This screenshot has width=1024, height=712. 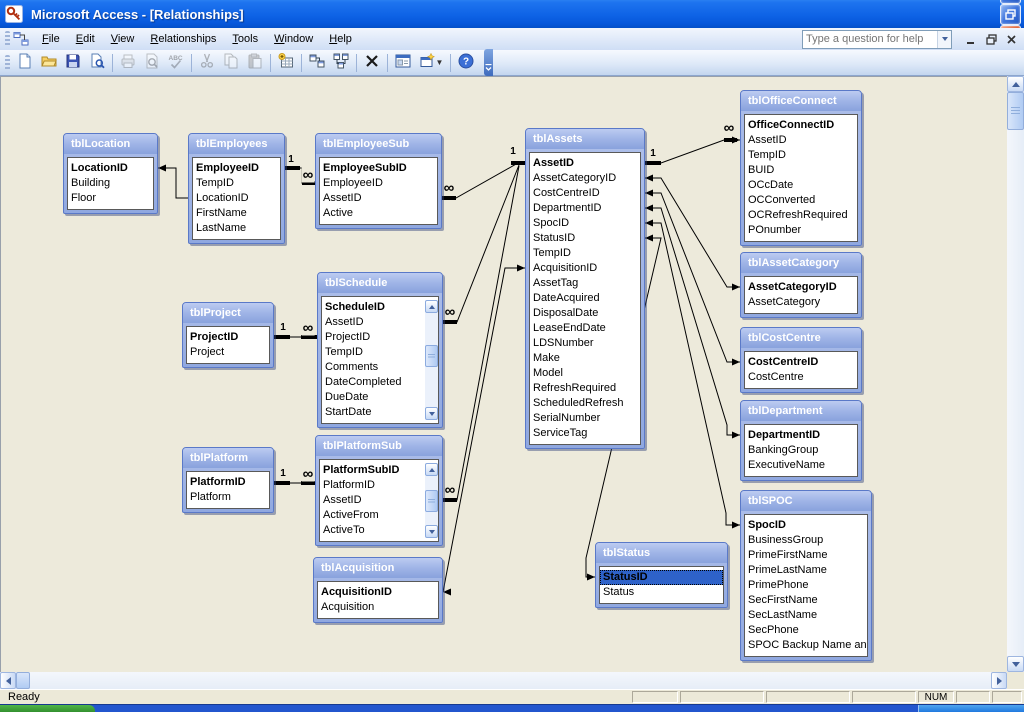 What do you see at coordinates (373, 382) in the screenshot?
I see `field-tblSchedule-DateCompleted: DateCompleted` at bounding box center [373, 382].